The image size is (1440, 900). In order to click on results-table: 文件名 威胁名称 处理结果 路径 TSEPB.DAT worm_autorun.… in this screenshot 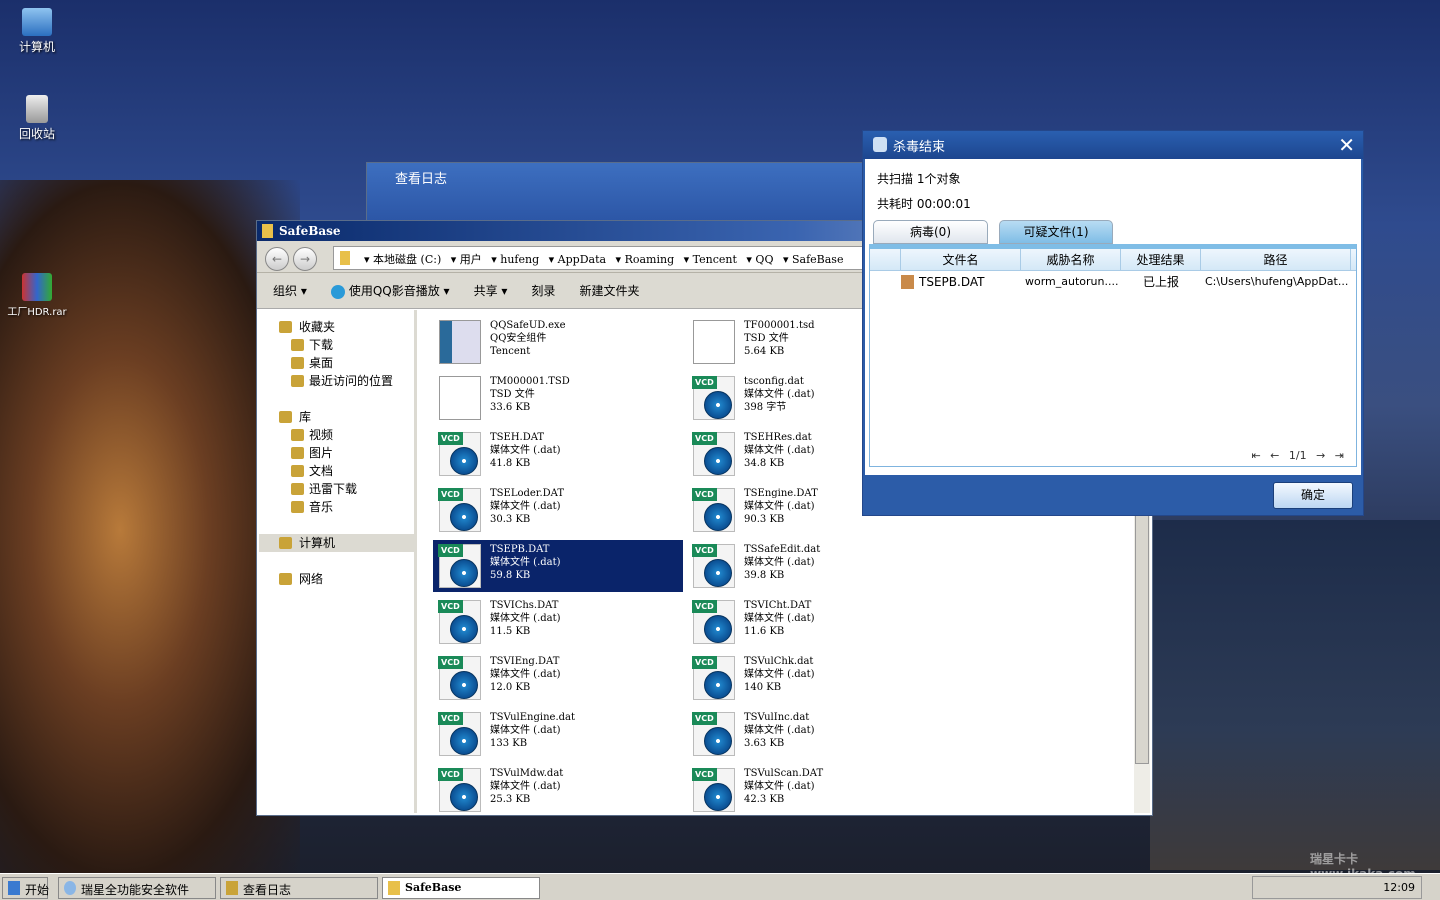, I will do `click(1113, 355)`.